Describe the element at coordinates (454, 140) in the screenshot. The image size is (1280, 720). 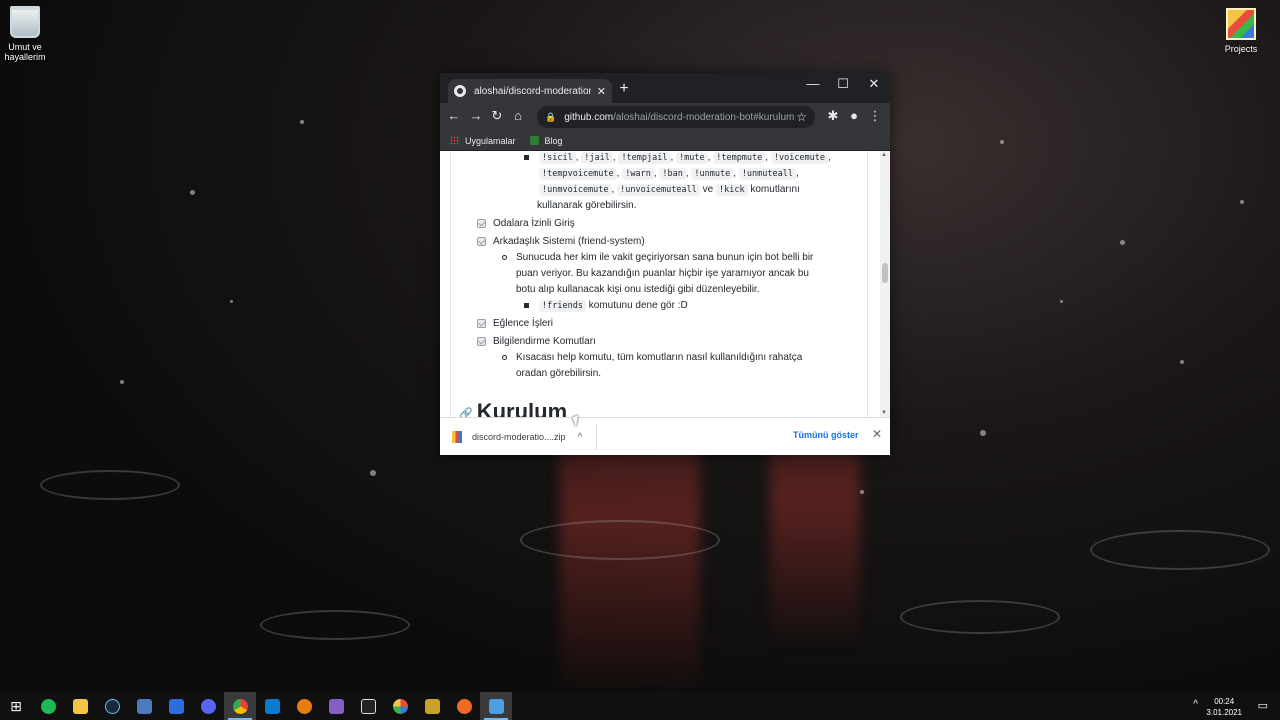
I see `apps-grid-icon` at that location.